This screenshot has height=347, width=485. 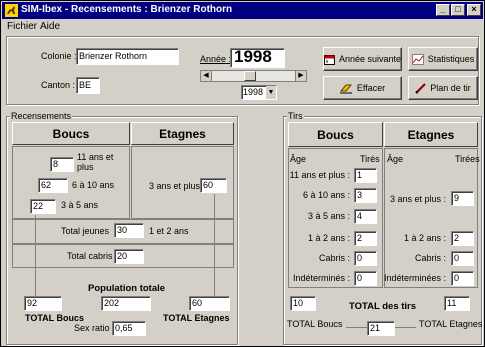 I want to click on maximize-button: □, so click(x=458, y=10).